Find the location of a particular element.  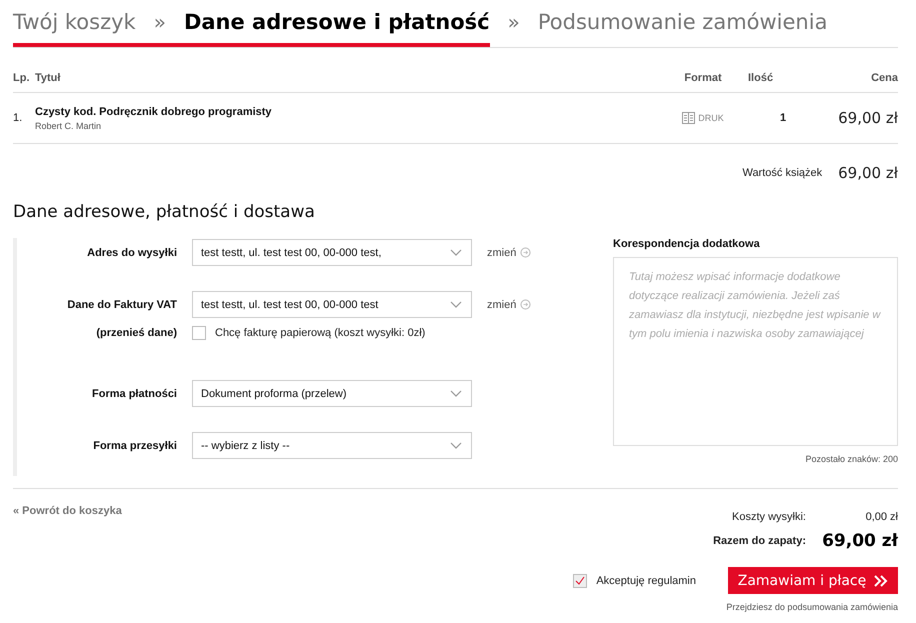

total-label: Razem do zapaty: is located at coordinates (759, 541).